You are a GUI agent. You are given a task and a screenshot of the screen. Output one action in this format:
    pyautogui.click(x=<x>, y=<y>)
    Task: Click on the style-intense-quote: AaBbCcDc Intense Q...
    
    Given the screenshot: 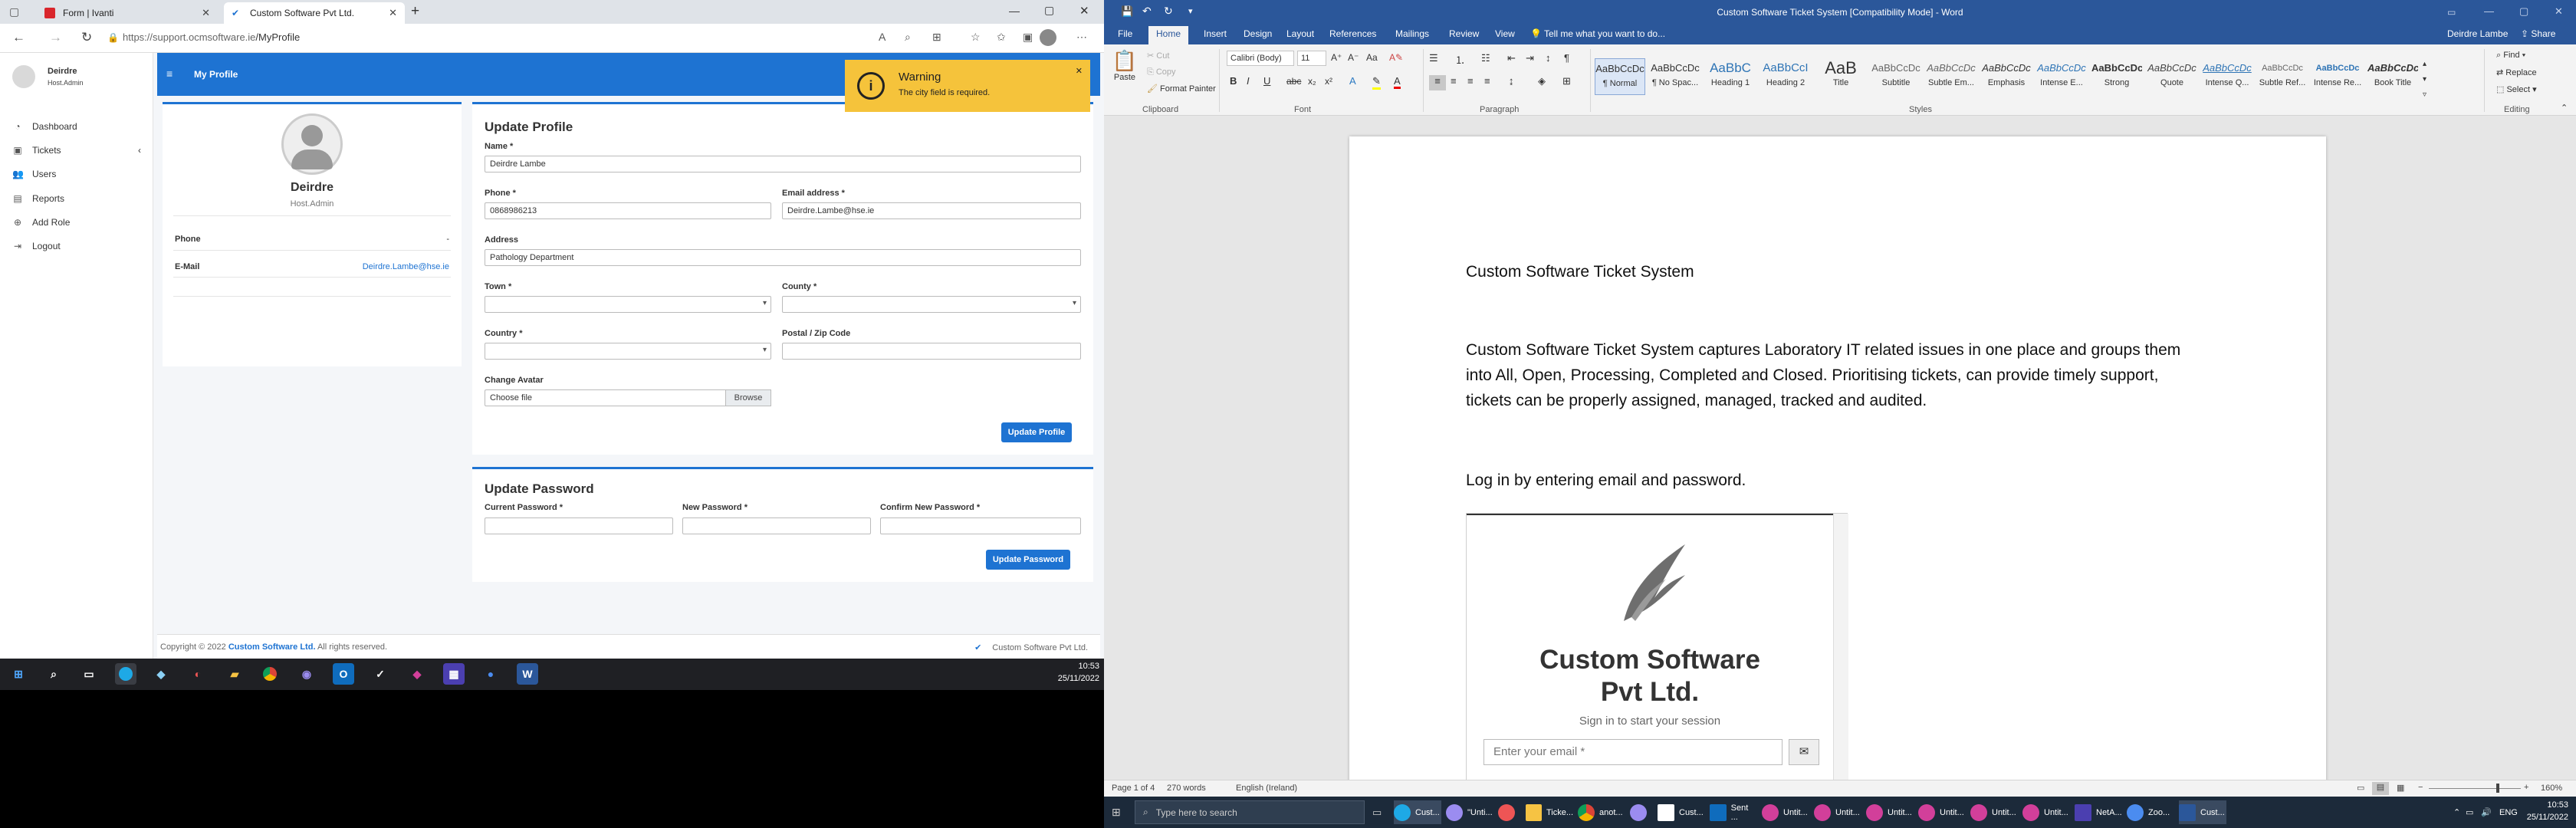 What is the action you would take?
    pyautogui.click(x=2227, y=76)
    